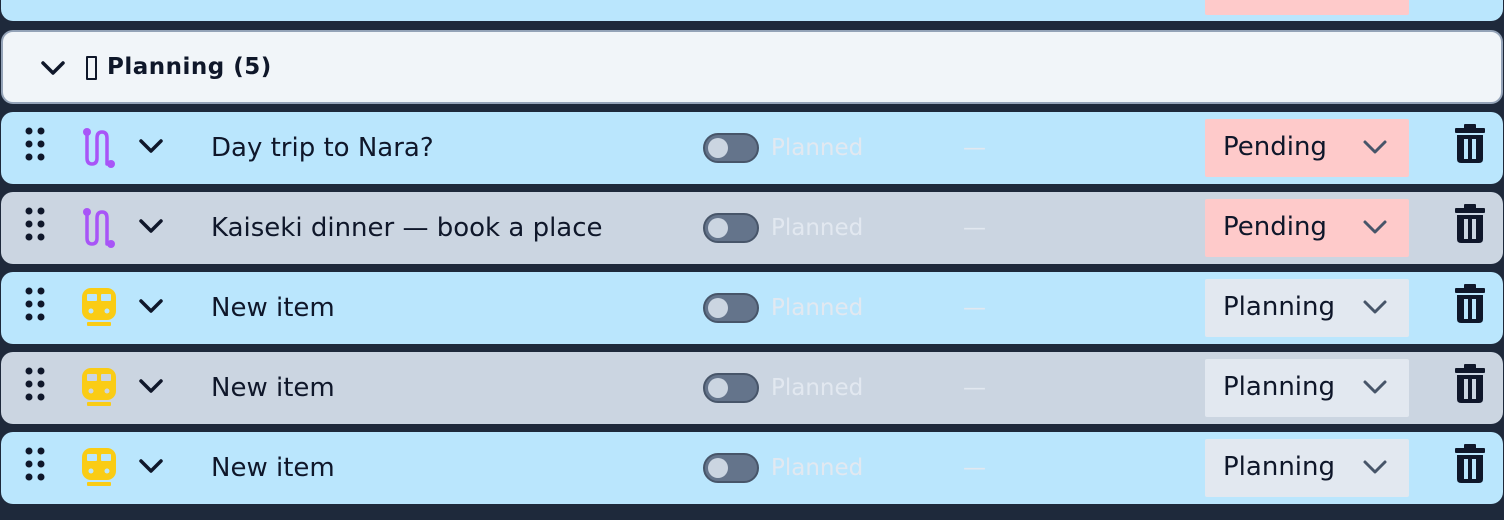 This screenshot has height=520, width=1504. What do you see at coordinates (189, 67) in the screenshot?
I see `group-title: Planning (5)` at bounding box center [189, 67].